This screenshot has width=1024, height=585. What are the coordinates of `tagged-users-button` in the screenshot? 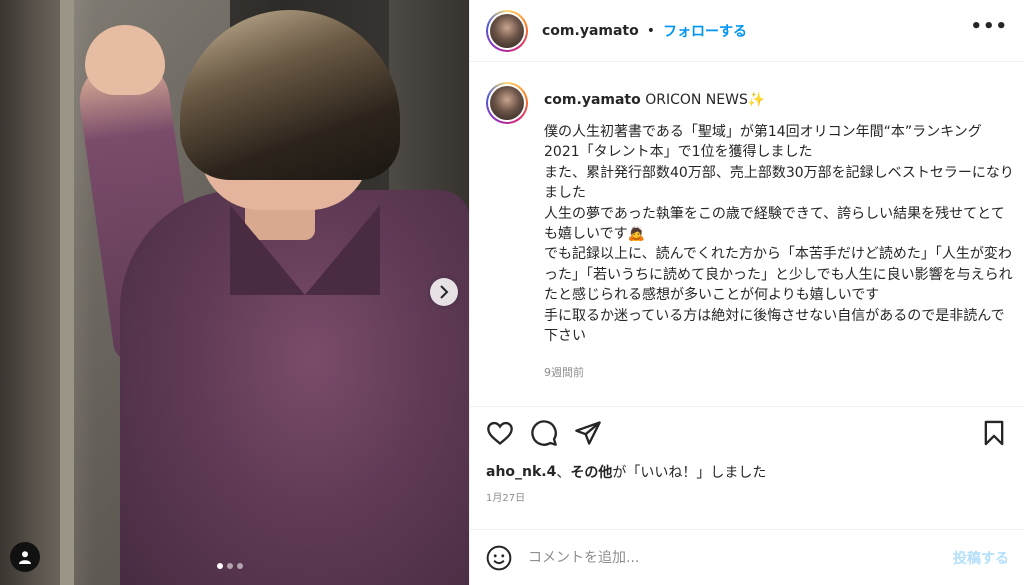 It's located at (25, 557).